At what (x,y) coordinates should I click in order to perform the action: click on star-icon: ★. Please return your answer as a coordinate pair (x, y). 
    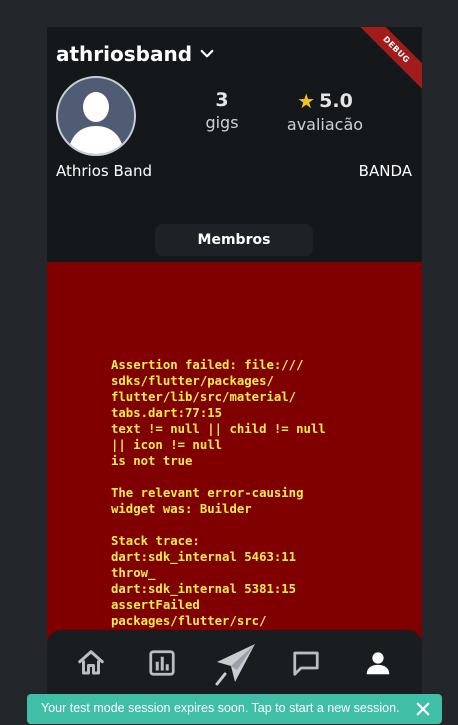
    Looking at the image, I should click on (306, 101).